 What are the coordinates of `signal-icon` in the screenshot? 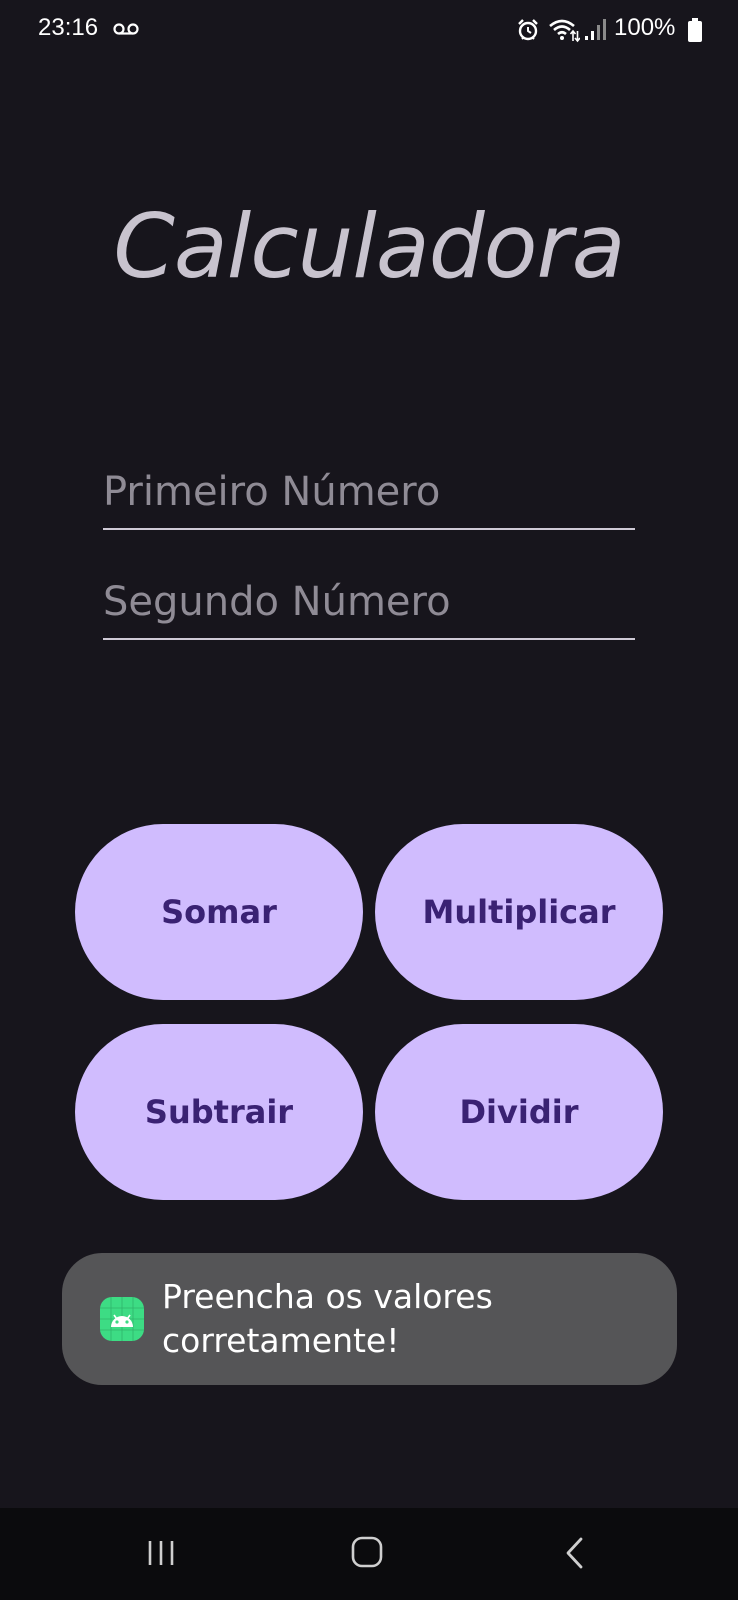 It's located at (595, 29).